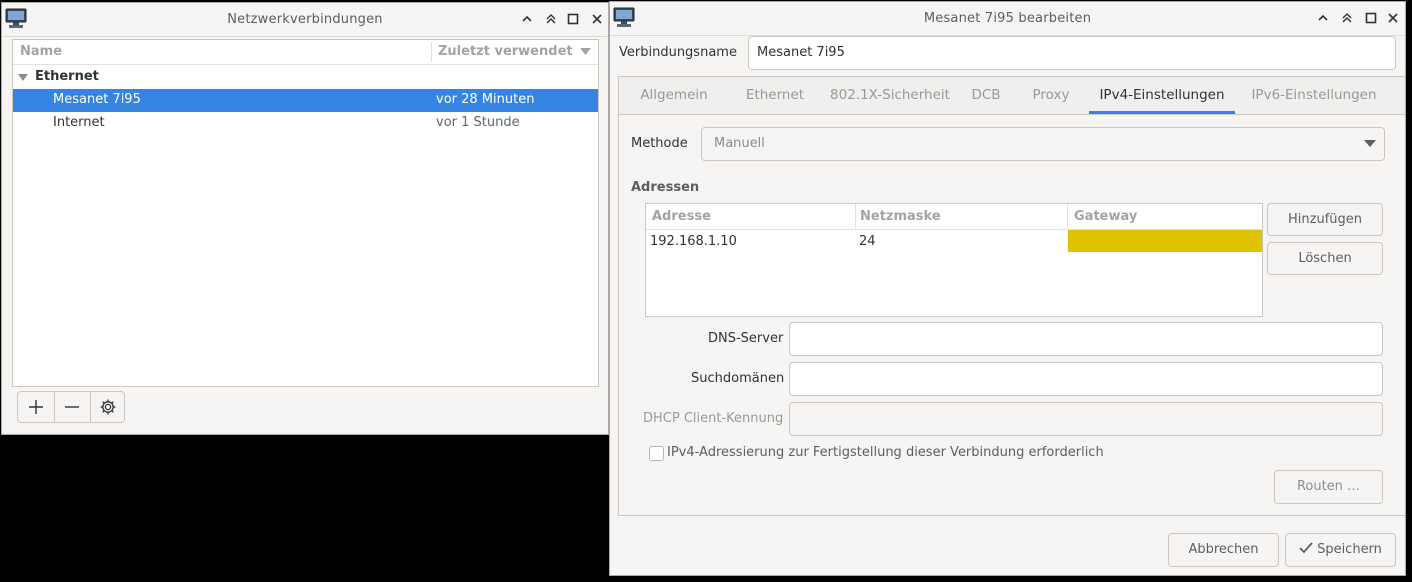 This screenshot has height=582, width=1412. I want to click on tab-ipv6-settings: IPv6-Einstellungen, so click(1314, 95).